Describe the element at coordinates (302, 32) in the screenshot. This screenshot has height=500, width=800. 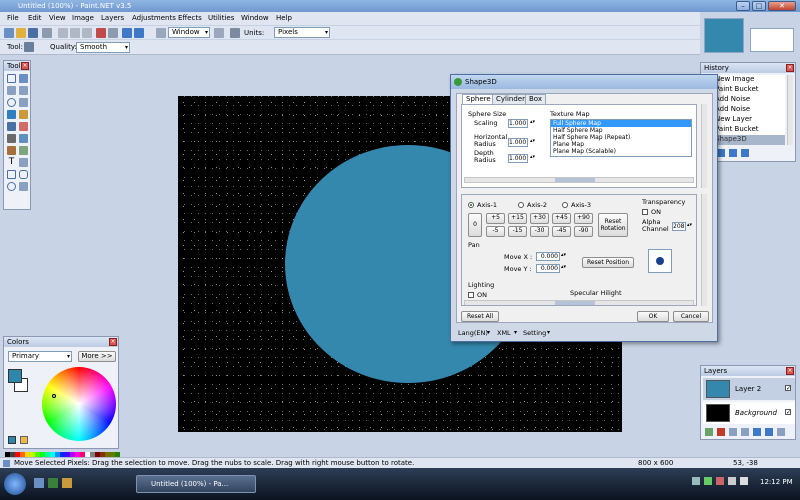
I see `units-dropdown: Pixels ▾` at that location.